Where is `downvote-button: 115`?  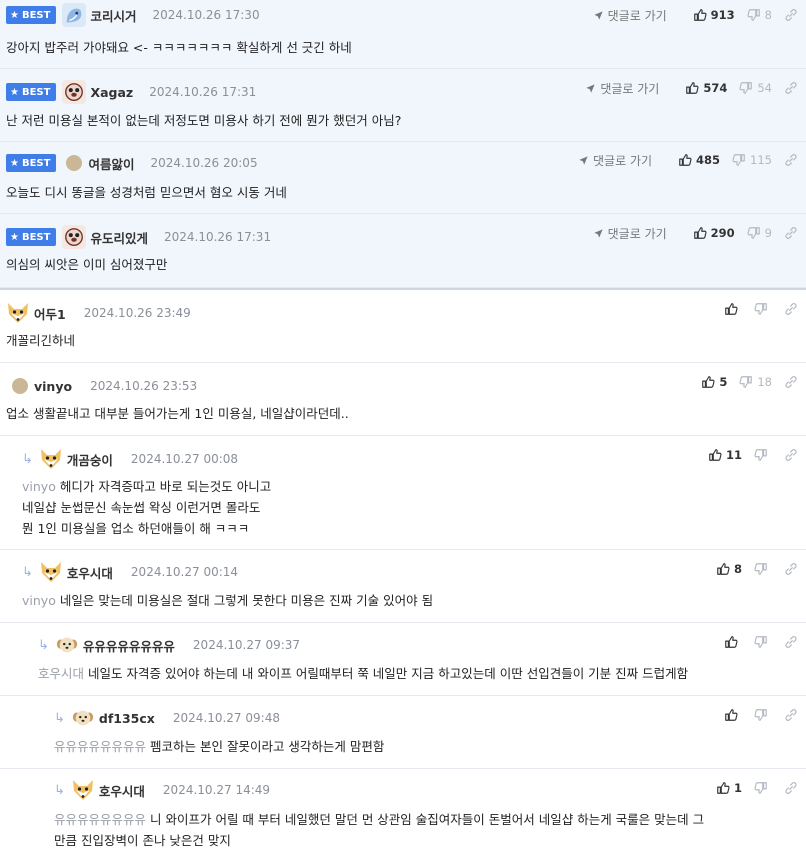 downvote-button: 115 is located at coordinates (752, 160).